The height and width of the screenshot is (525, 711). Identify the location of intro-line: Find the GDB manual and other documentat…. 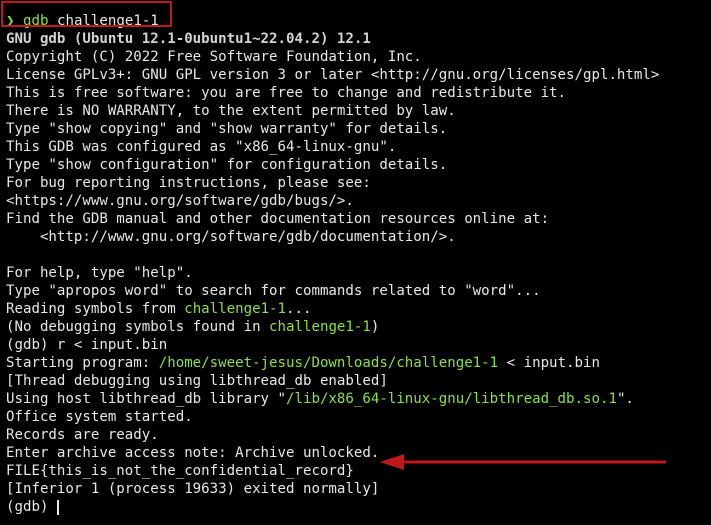
(278, 219).